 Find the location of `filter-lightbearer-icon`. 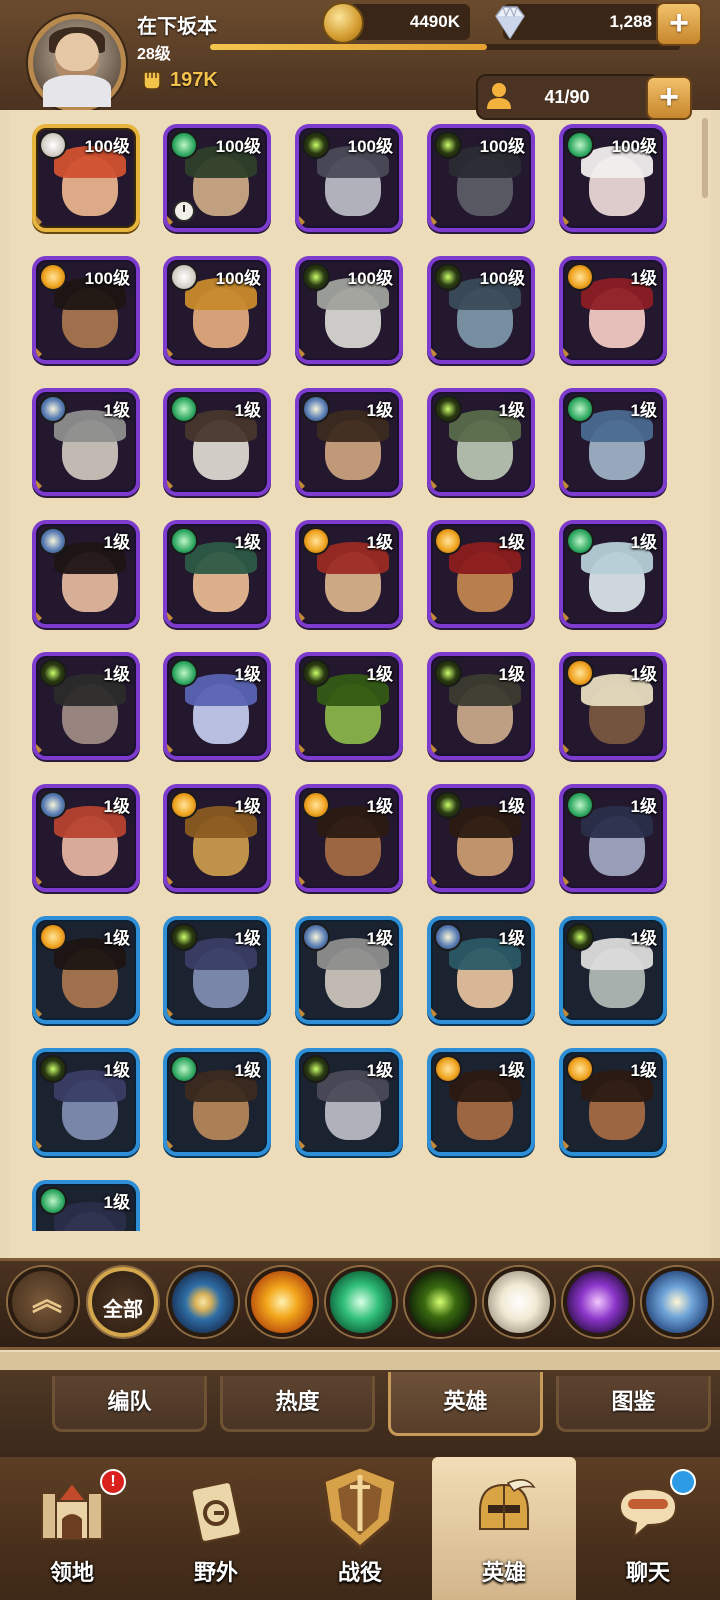

filter-lightbearer-icon is located at coordinates (203, 1302).